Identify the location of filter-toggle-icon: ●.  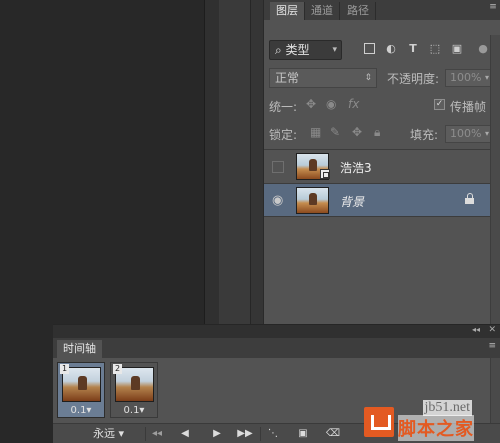
(483, 49).